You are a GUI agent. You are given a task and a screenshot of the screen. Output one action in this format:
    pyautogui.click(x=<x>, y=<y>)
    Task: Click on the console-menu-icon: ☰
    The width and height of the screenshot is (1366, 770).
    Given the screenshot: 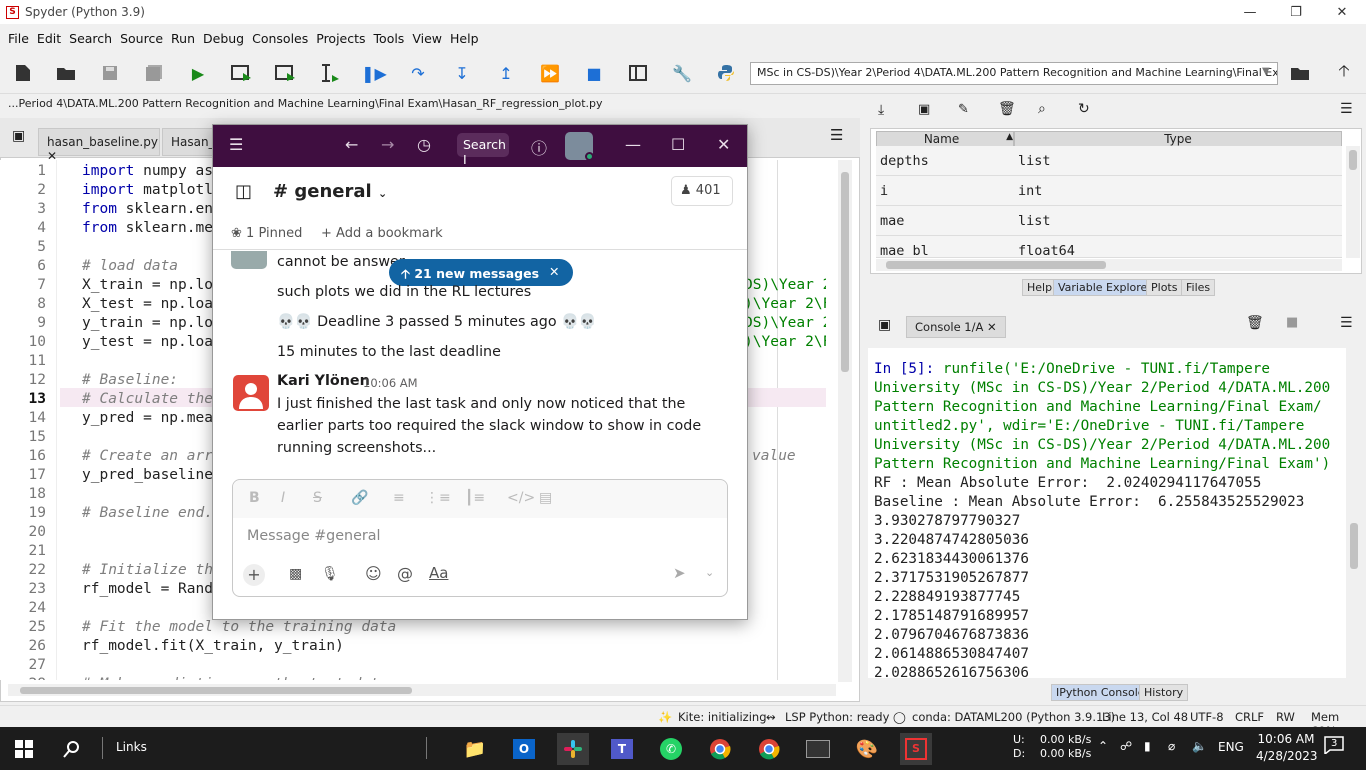 What is the action you would take?
    pyautogui.click(x=1346, y=323)
    